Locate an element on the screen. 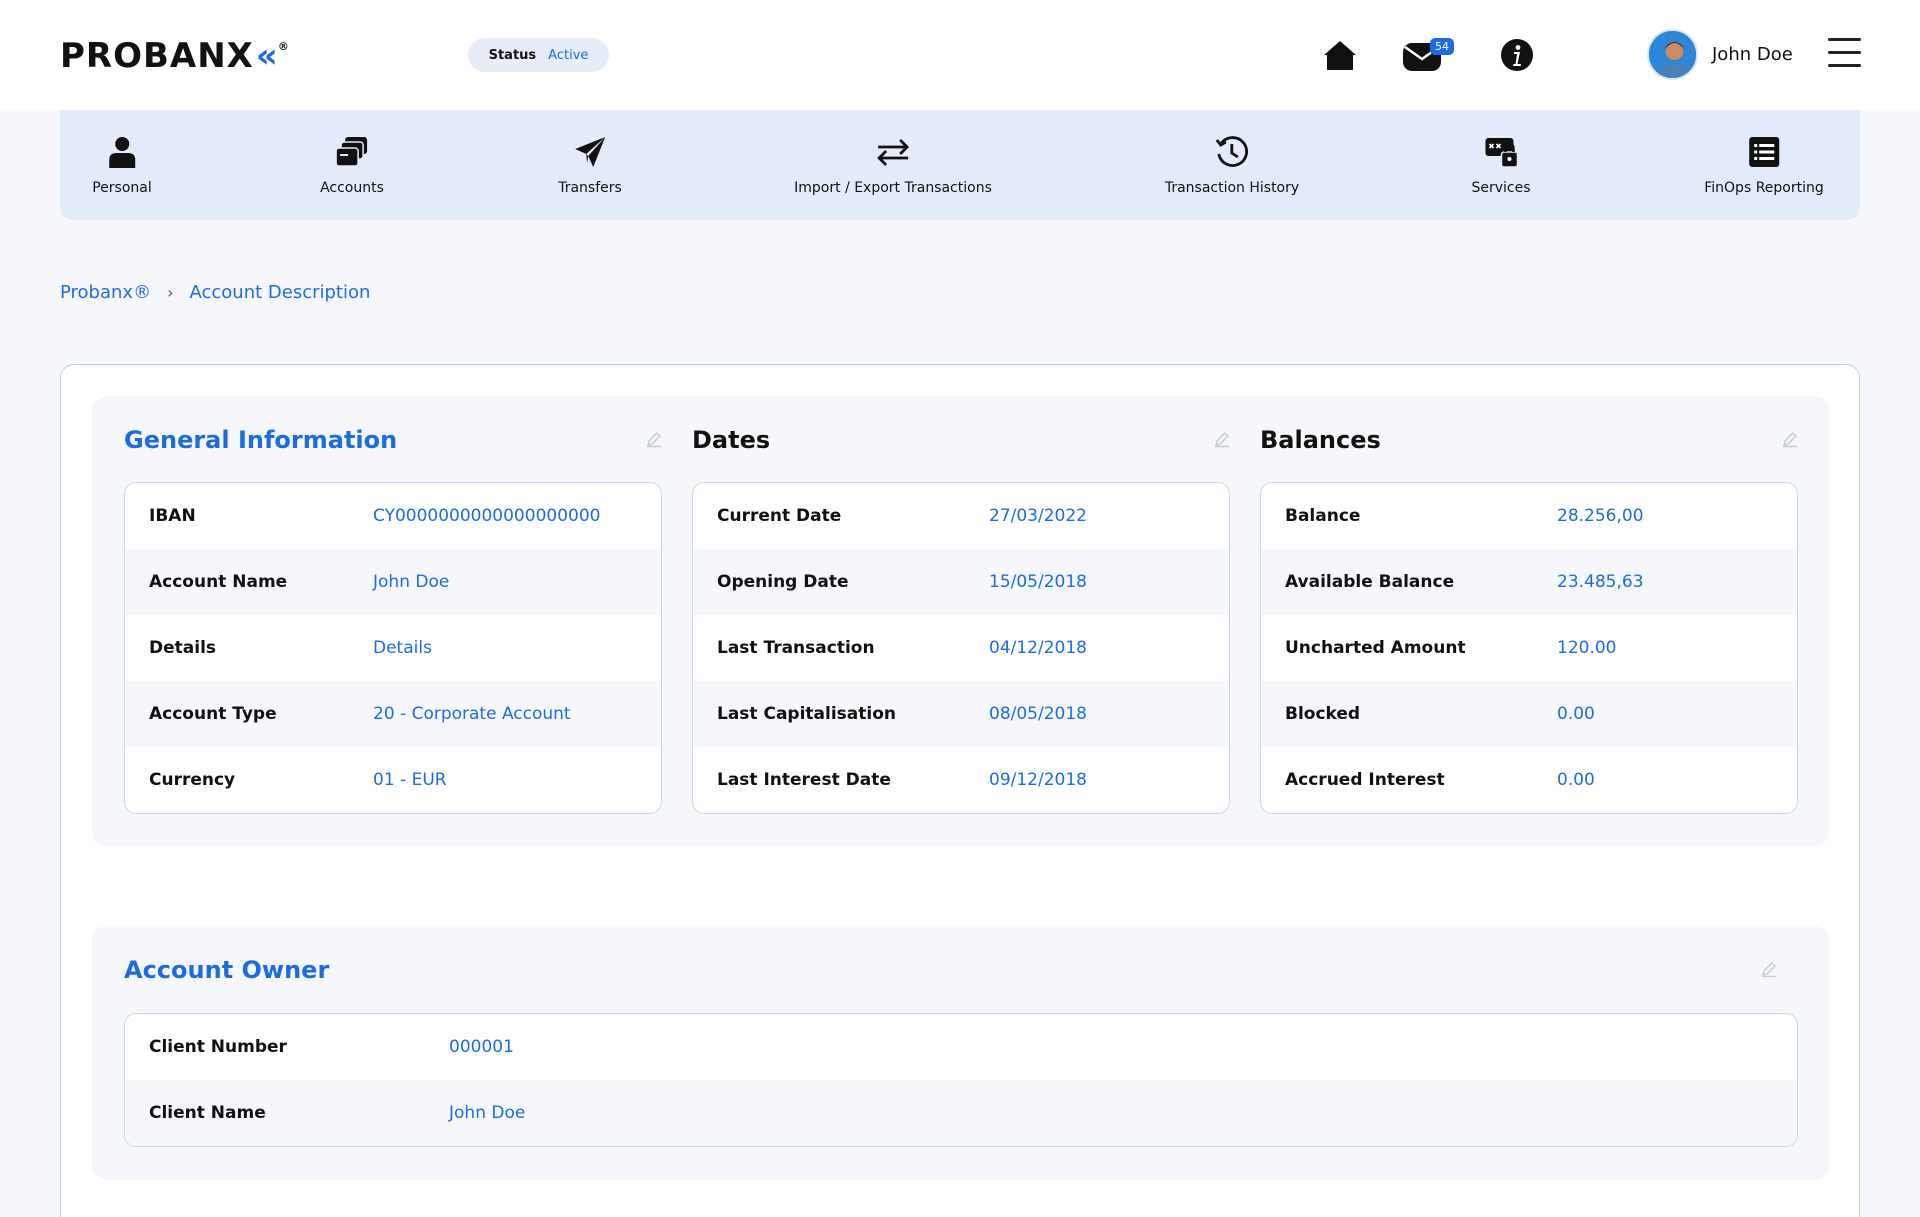  logo-registered: ® is located at coordinates (283, 46).